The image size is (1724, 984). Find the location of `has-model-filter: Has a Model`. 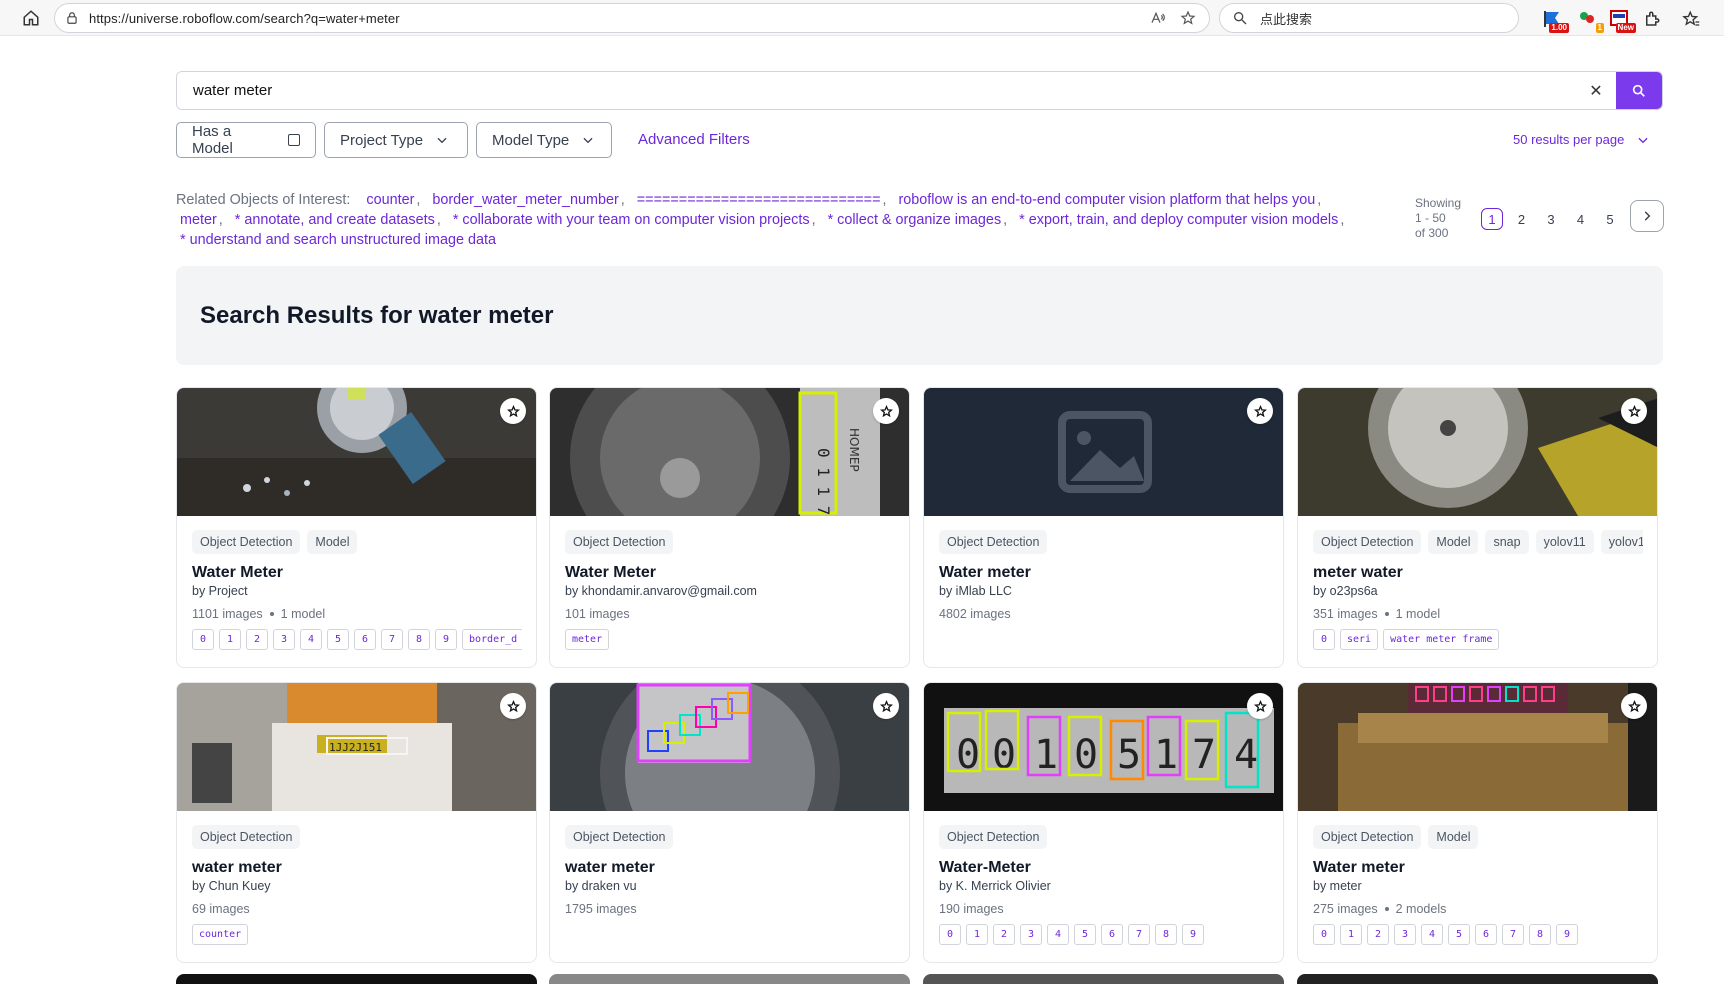

has-model-filter: Has a Model is located at coordinates (246, 140).